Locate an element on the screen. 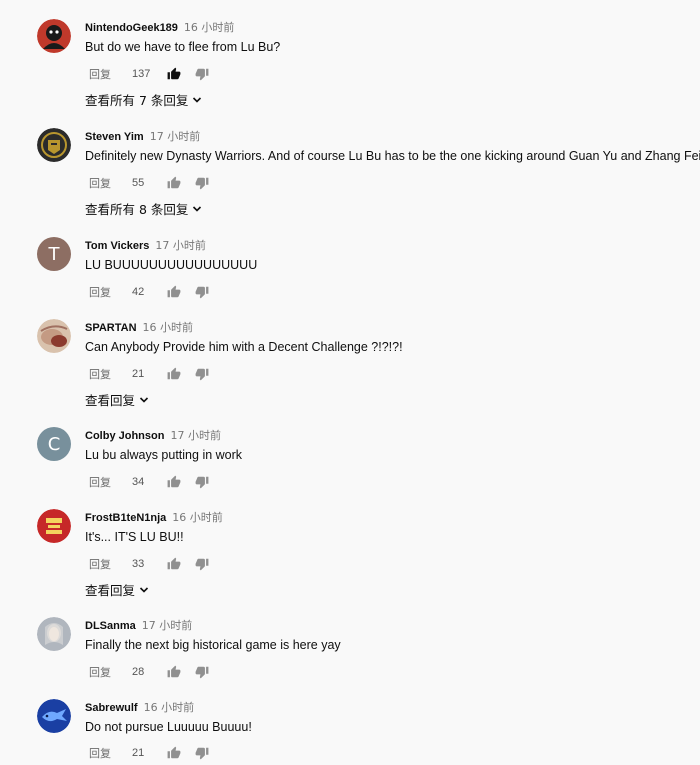  author-name: FrostB1teN1nja is located at coordinates (125, 518).